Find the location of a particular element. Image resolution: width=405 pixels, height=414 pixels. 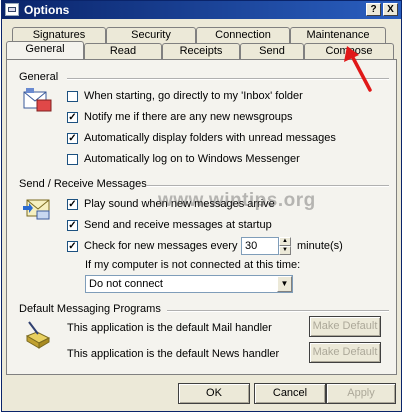

check-interval-input: 30 is located at coordinates (260, 246).